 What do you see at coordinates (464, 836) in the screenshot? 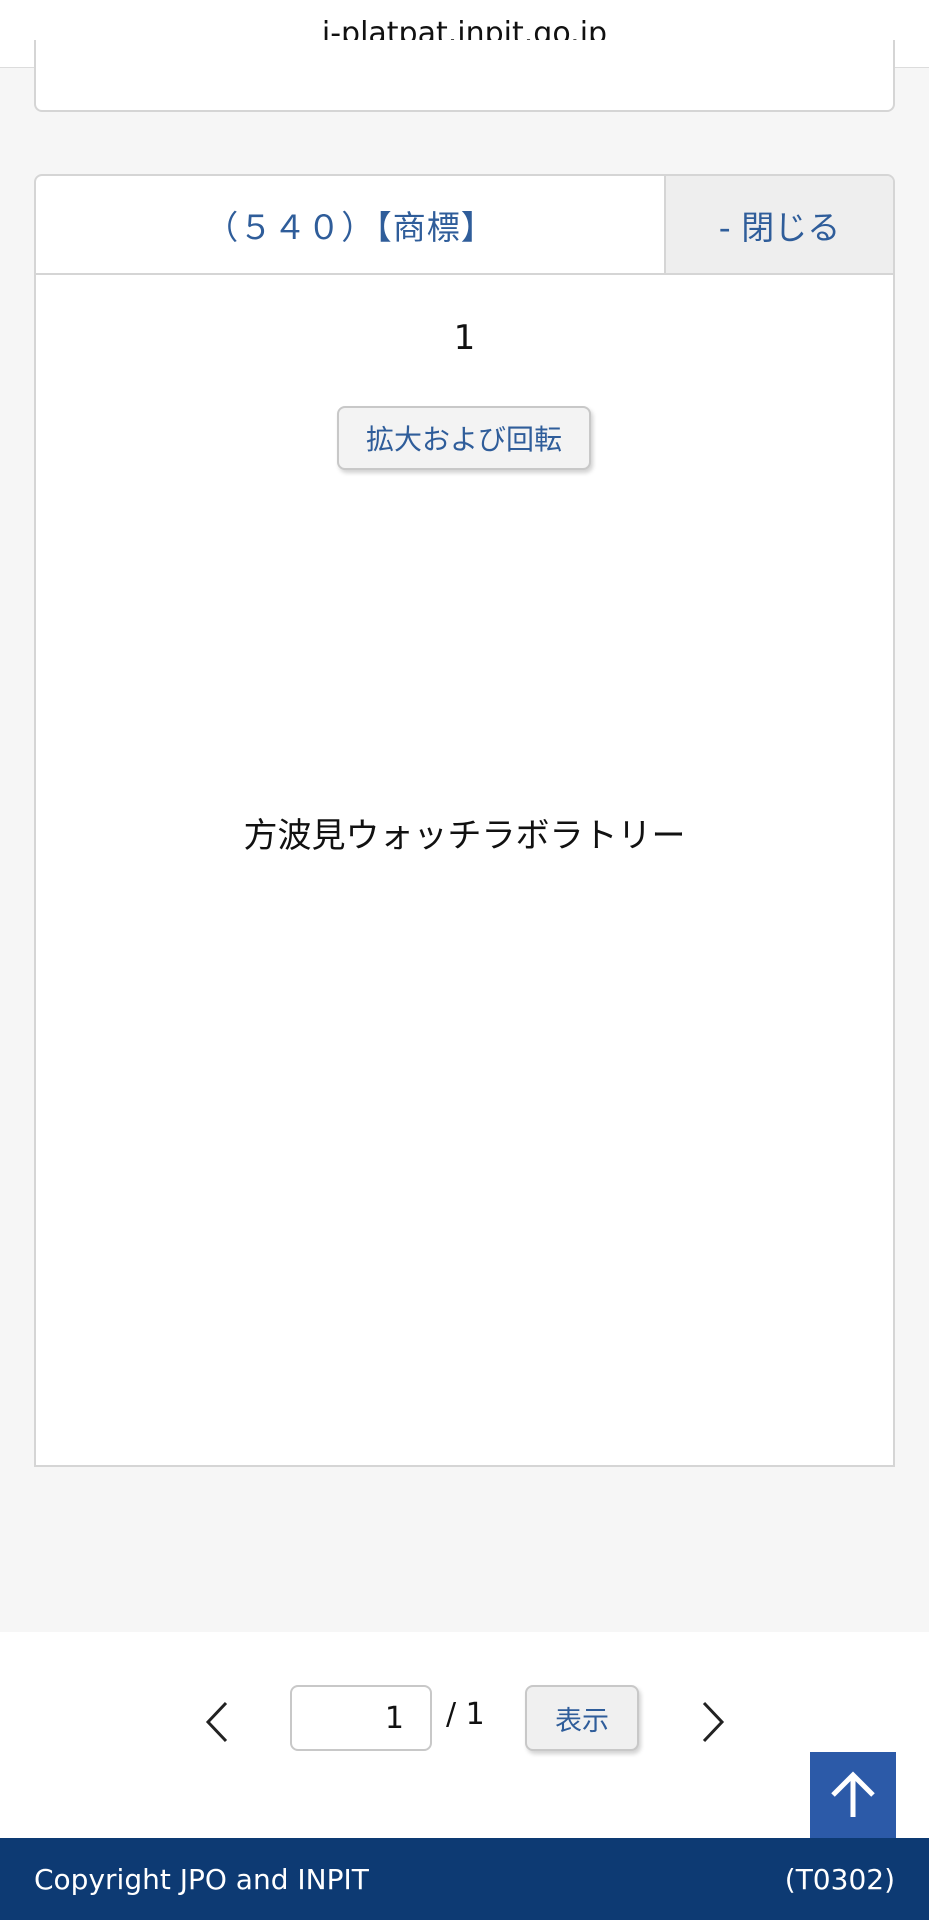
I see `trademark-image-text: 方波見ウォッチラボラトリー` at bounding box center [464, 836].